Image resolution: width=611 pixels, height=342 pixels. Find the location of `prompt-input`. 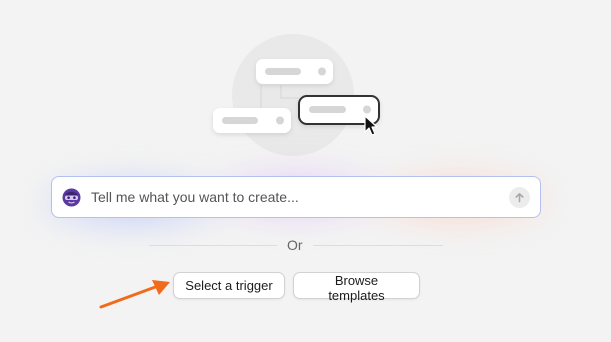

prompt-input is located at coordinates (293, 197).